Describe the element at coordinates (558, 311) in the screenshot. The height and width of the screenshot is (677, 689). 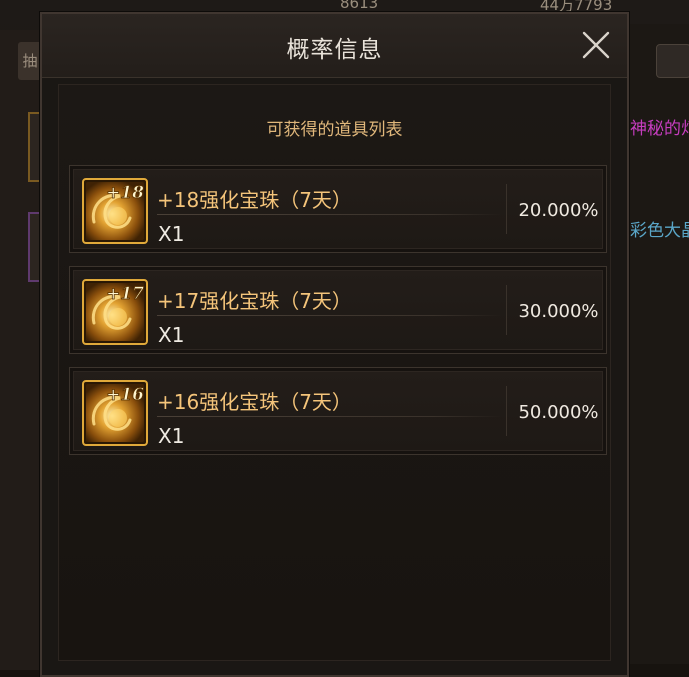
I see `item-probability: 30.000%` at that location.